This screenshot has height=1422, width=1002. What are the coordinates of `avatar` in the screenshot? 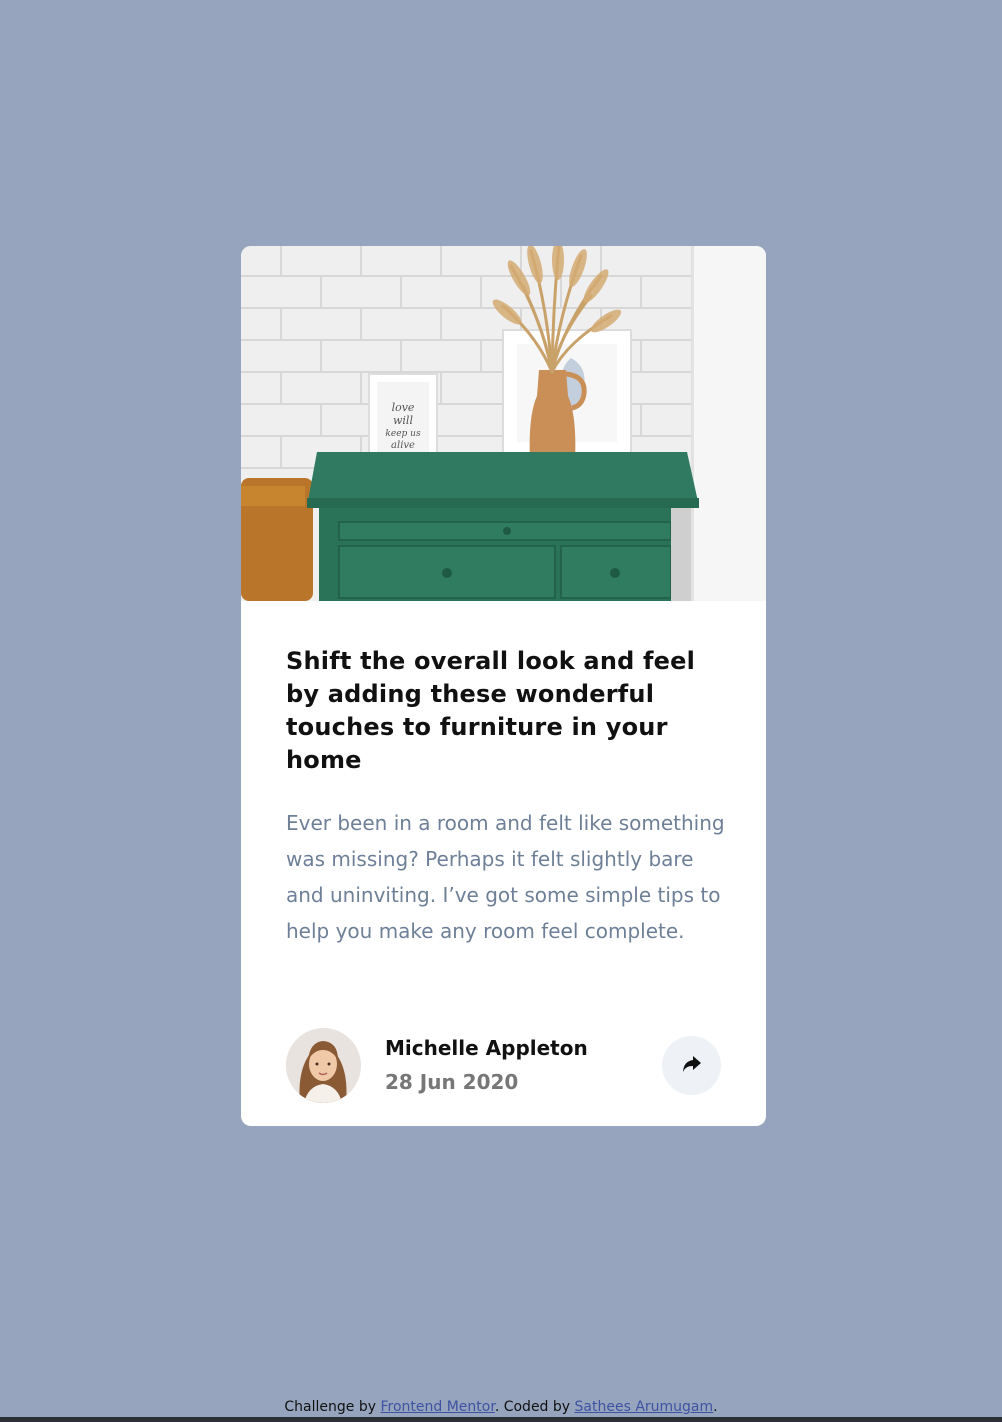 It's located at (323, 1065).